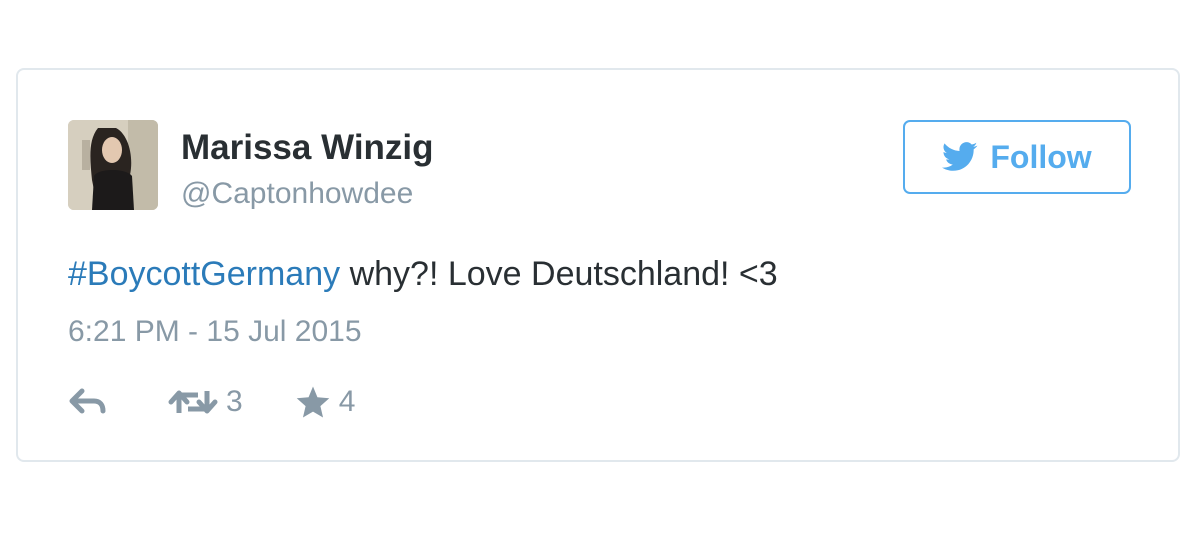 This screenshot has width=1200, height=542. I want to click on display-name: Marissa Winzig, so click(307, 148).